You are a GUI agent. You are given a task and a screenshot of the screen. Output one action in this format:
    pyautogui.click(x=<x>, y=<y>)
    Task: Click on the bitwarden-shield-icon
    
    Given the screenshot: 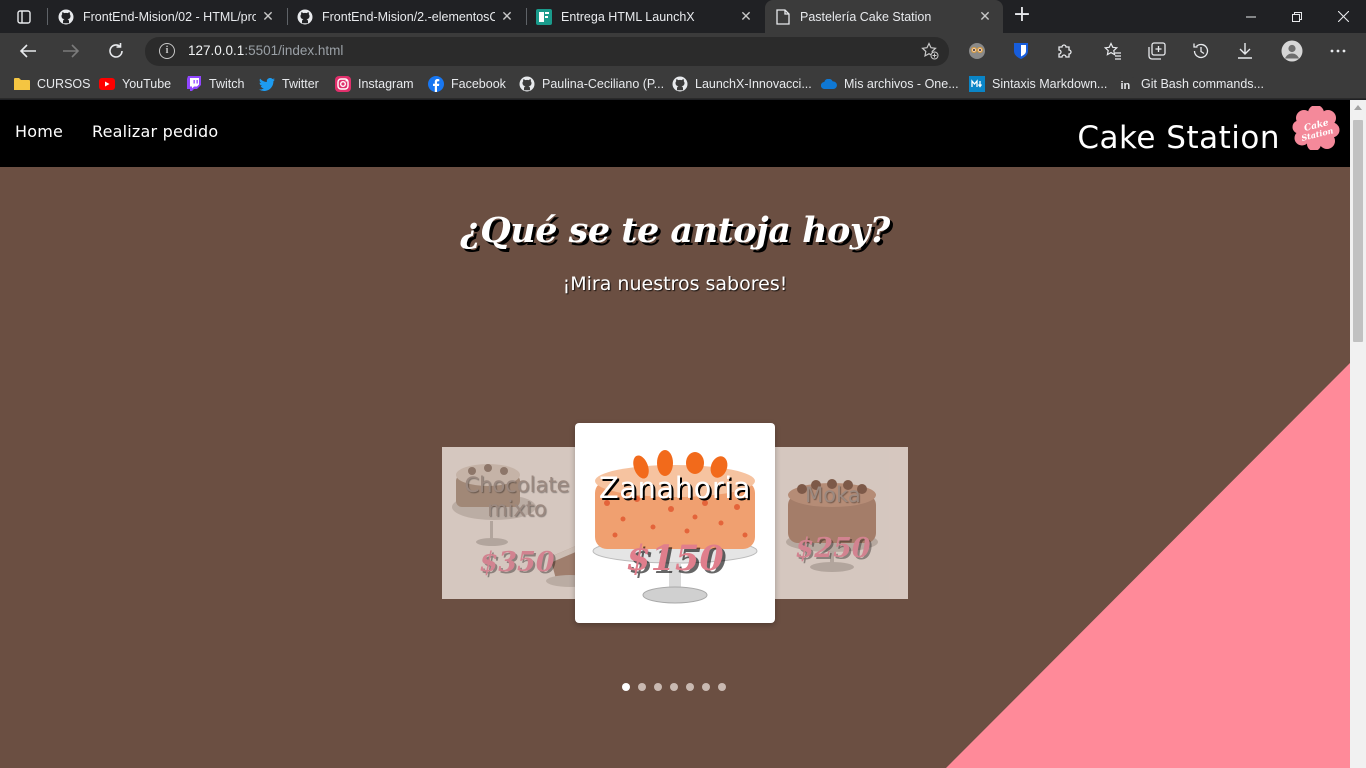 What is the action you would take?
    pyautogui.click(x=1021, y=51)
    